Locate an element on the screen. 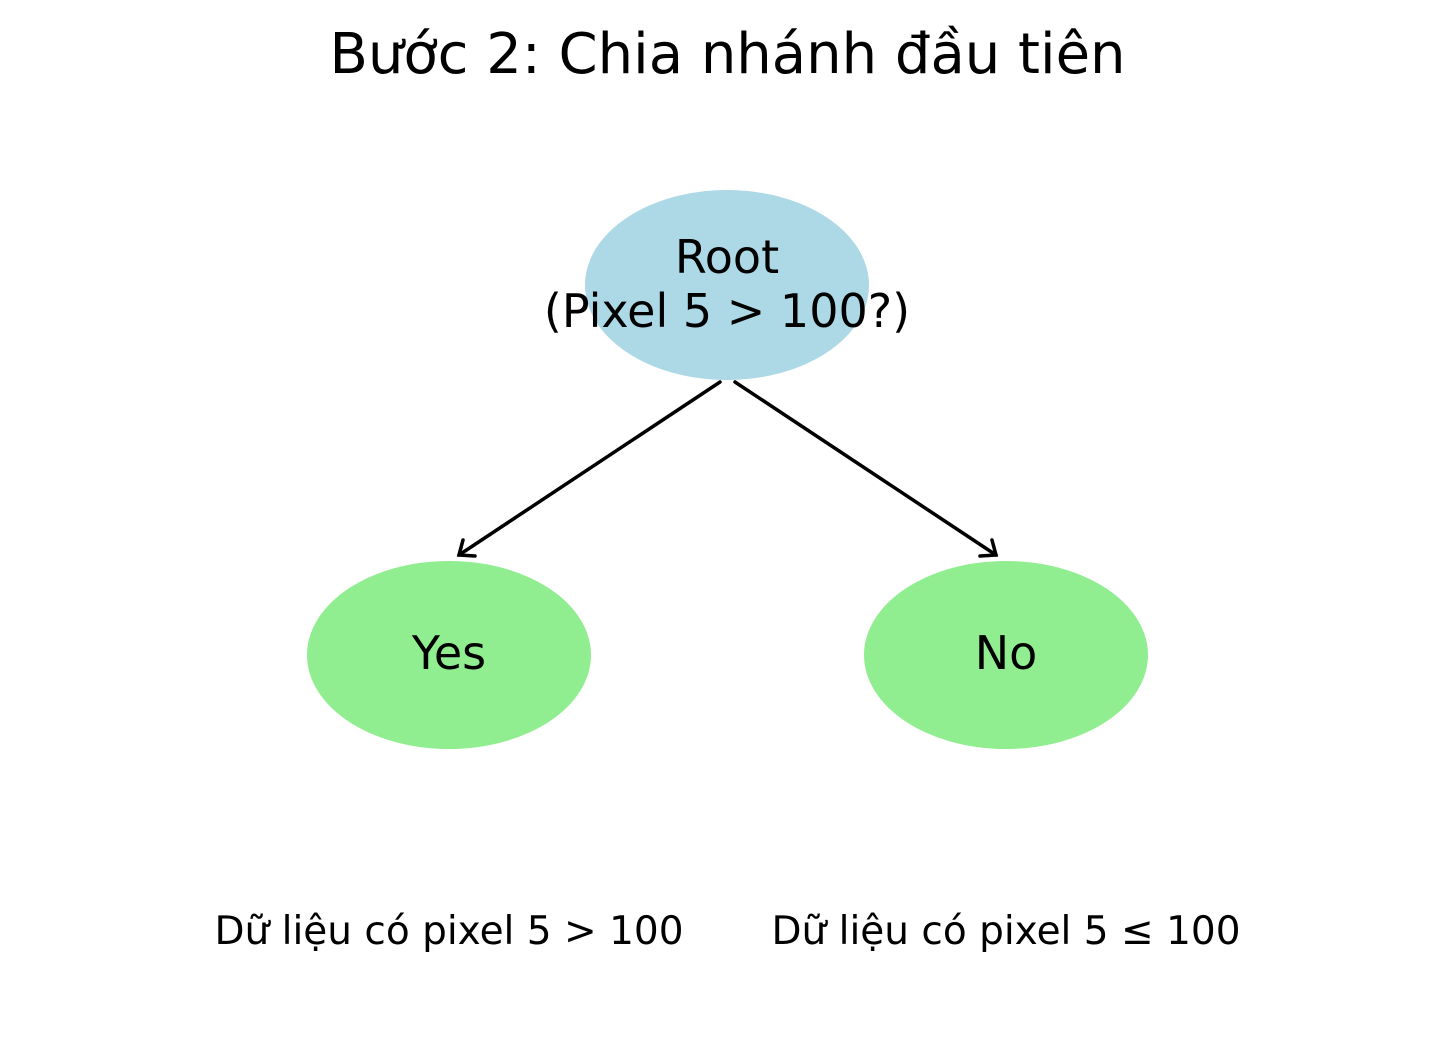 Image resolution: width=1455 pixels, height=1054 pixels. edge-line-no is located at coordinates (865, 468).